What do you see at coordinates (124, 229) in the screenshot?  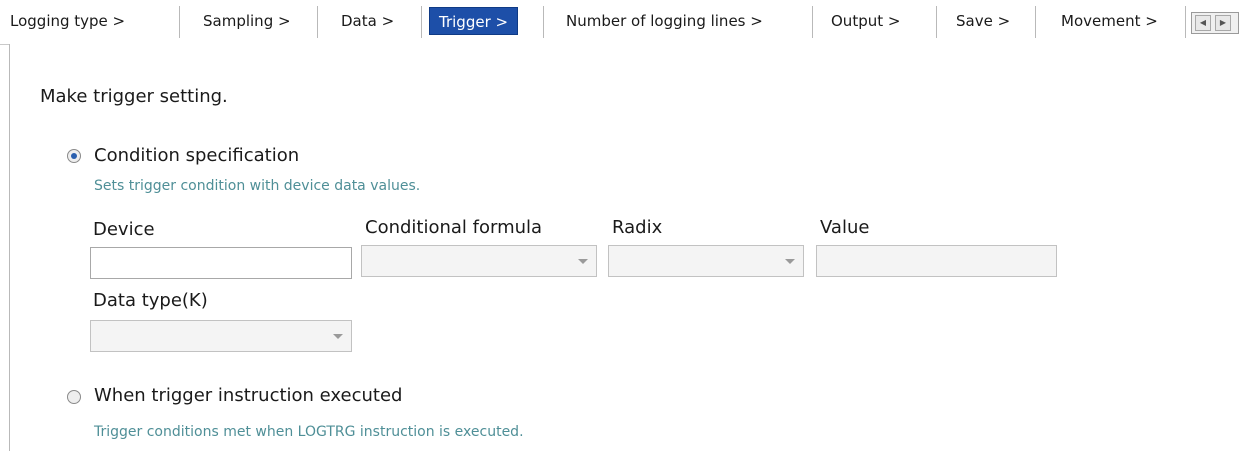 I see `device-label: Device` at bounding box center [124, 229].